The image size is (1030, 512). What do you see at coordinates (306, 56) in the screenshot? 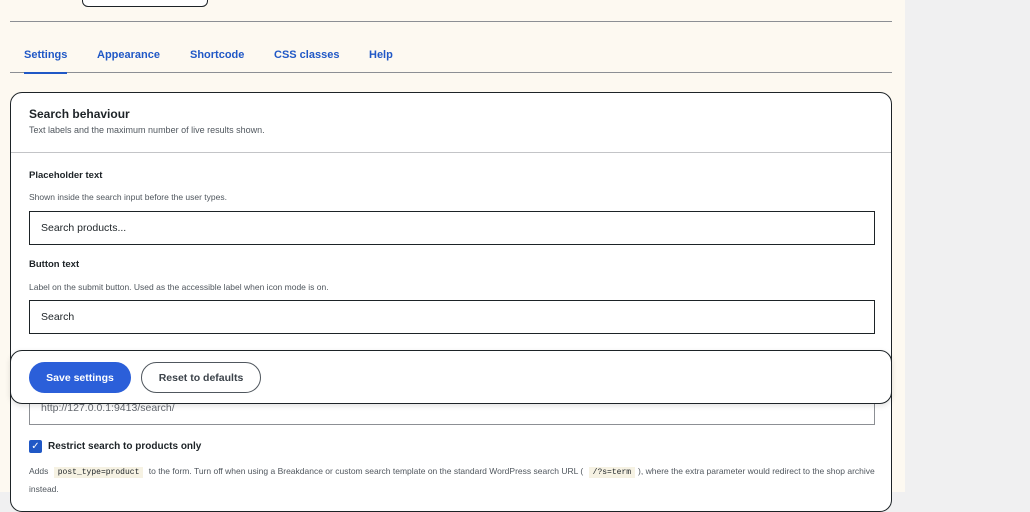
I see `tab-css-classes: CSS classes` at bounding box center [306, 56].